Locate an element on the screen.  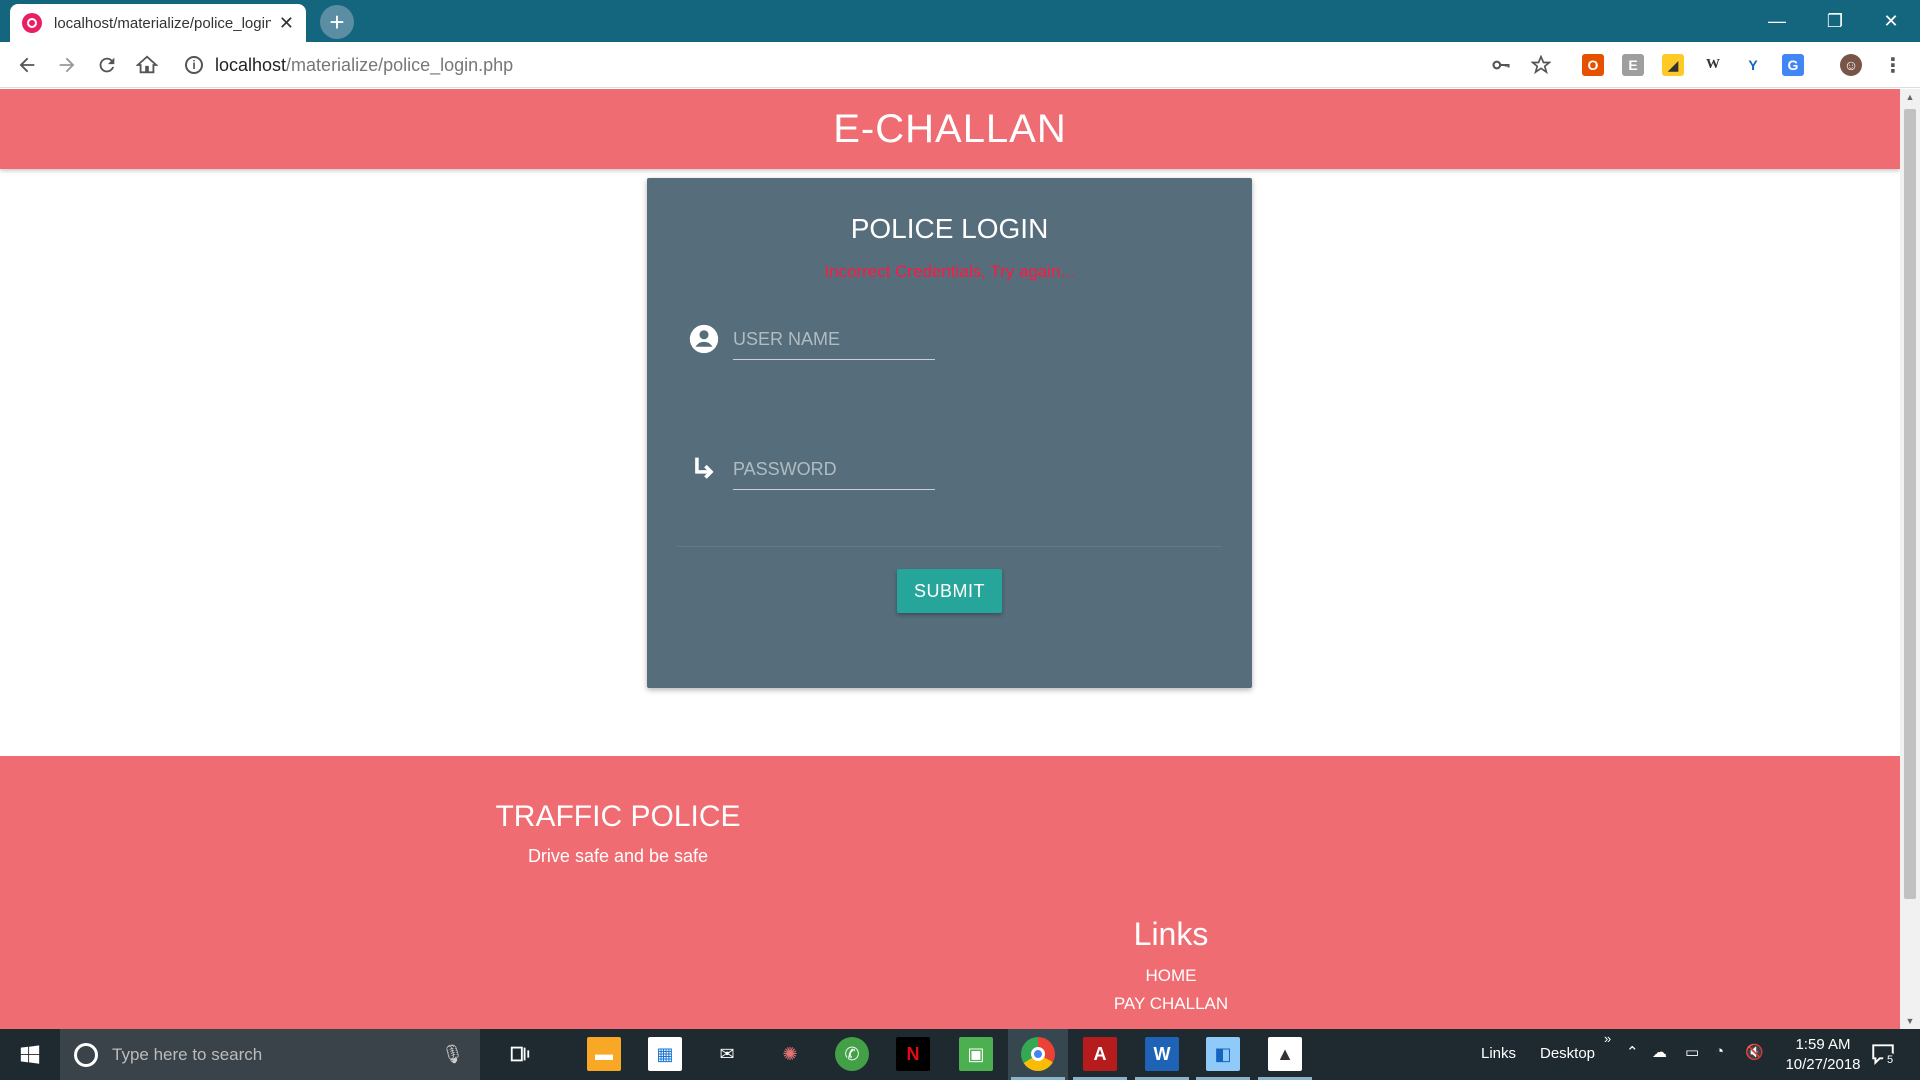
mail-icon: ✉ is located at coordinates (727, 1054).